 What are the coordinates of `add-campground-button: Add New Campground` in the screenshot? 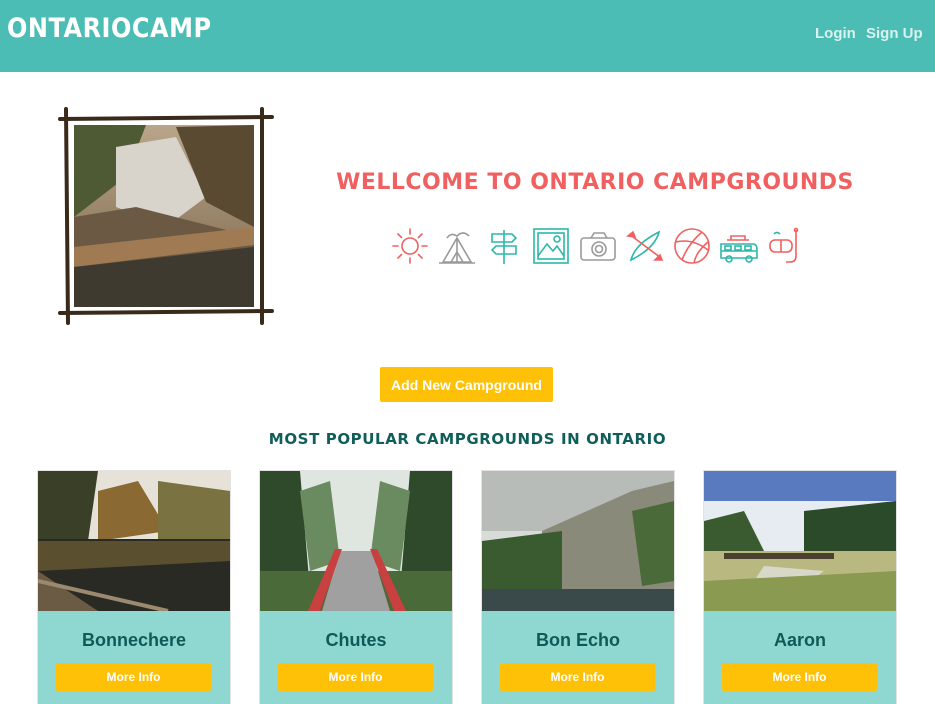 It's located at (466, 384).